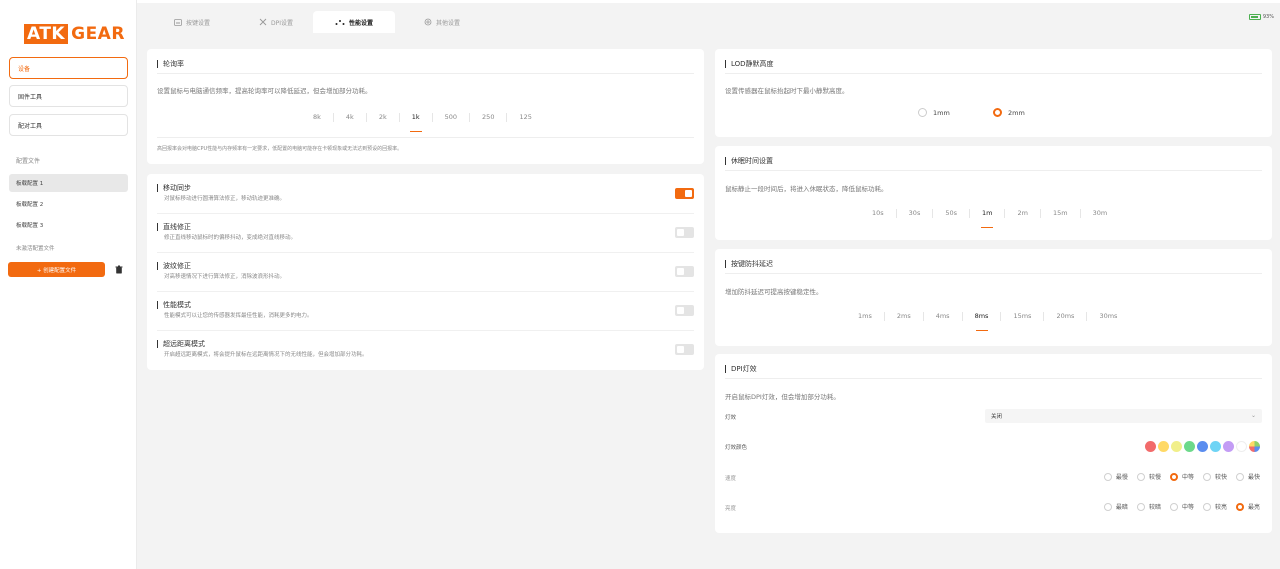  What do you see at coordinates (749, 161) in the screenshot?
I see `sleep-time-title: 休眠时间设置` at bounding box center [749, 161].